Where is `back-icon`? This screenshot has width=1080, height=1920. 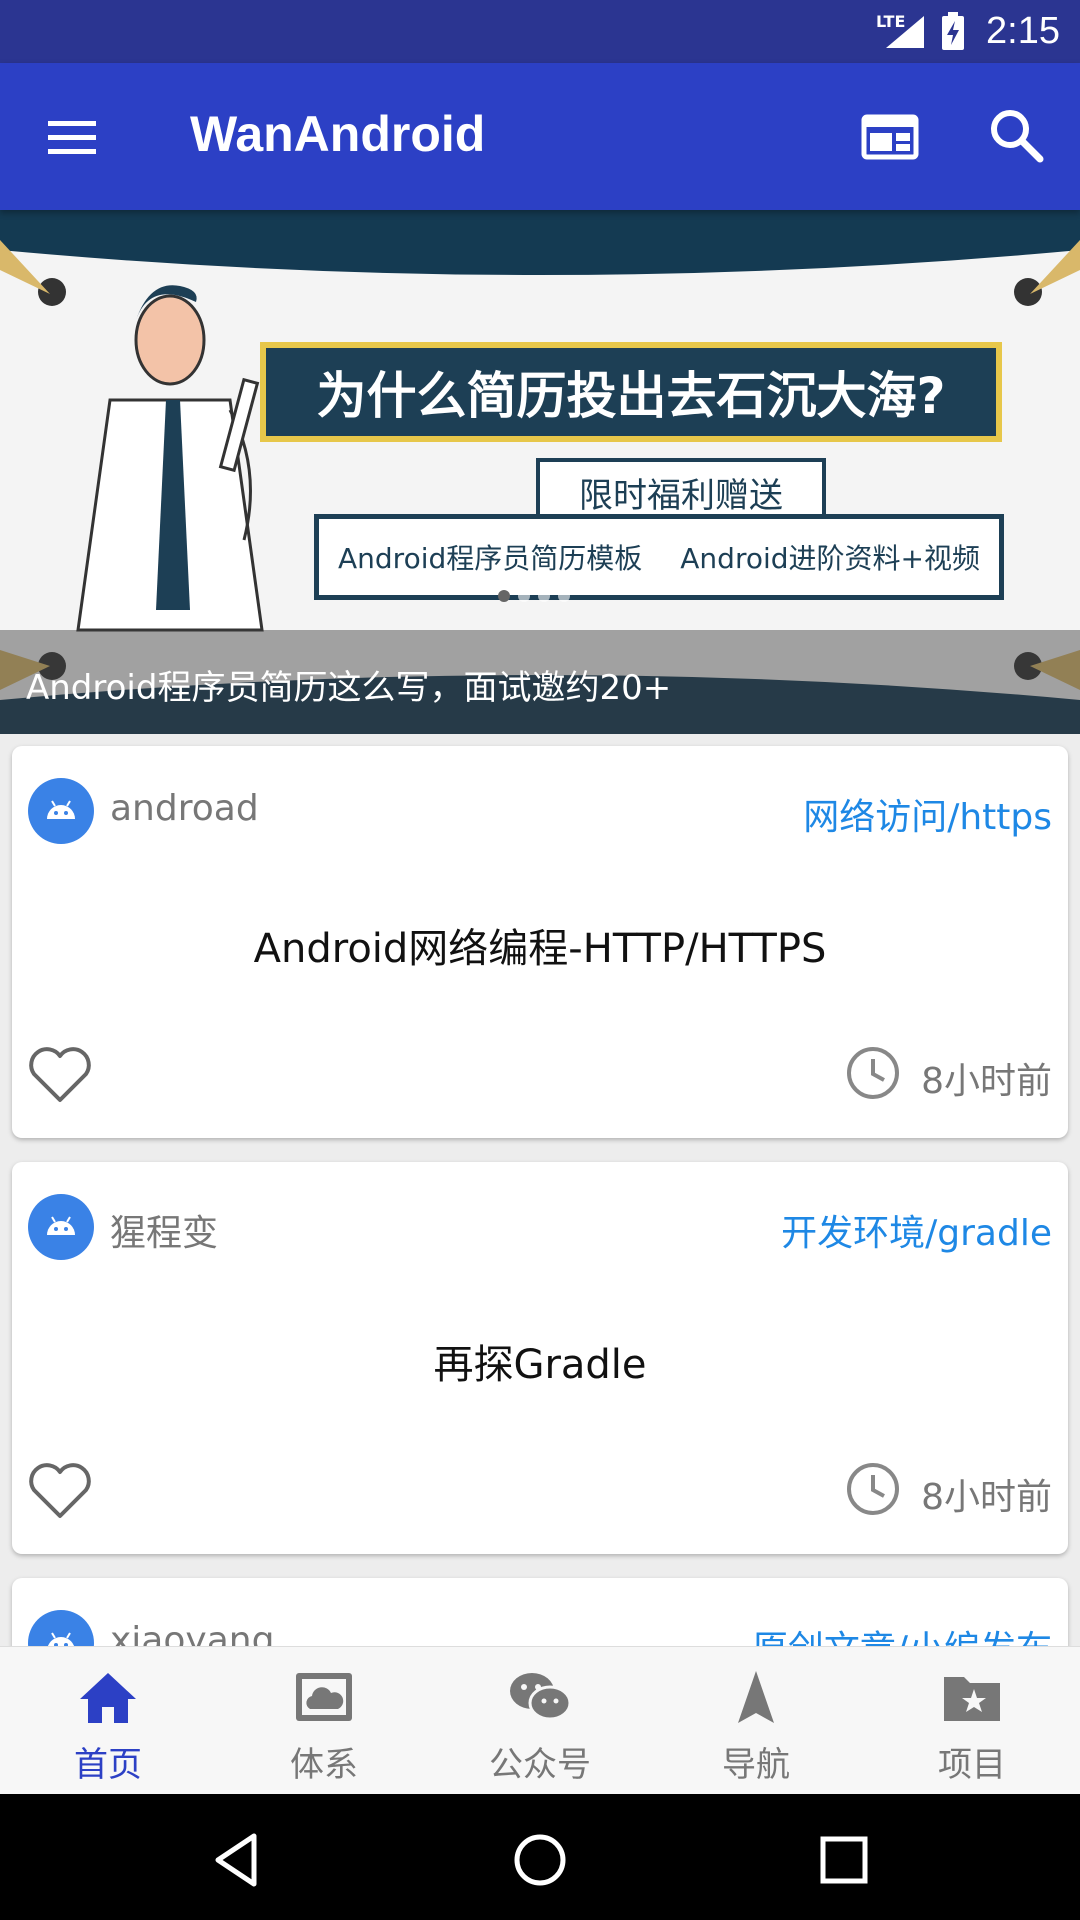 back-icon is located at coordinates (238, 1860).